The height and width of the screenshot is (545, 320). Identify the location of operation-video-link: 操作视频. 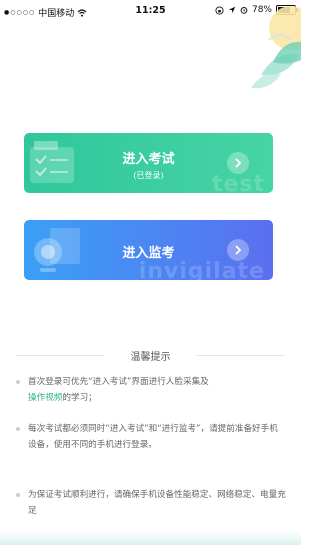
(45, 398).